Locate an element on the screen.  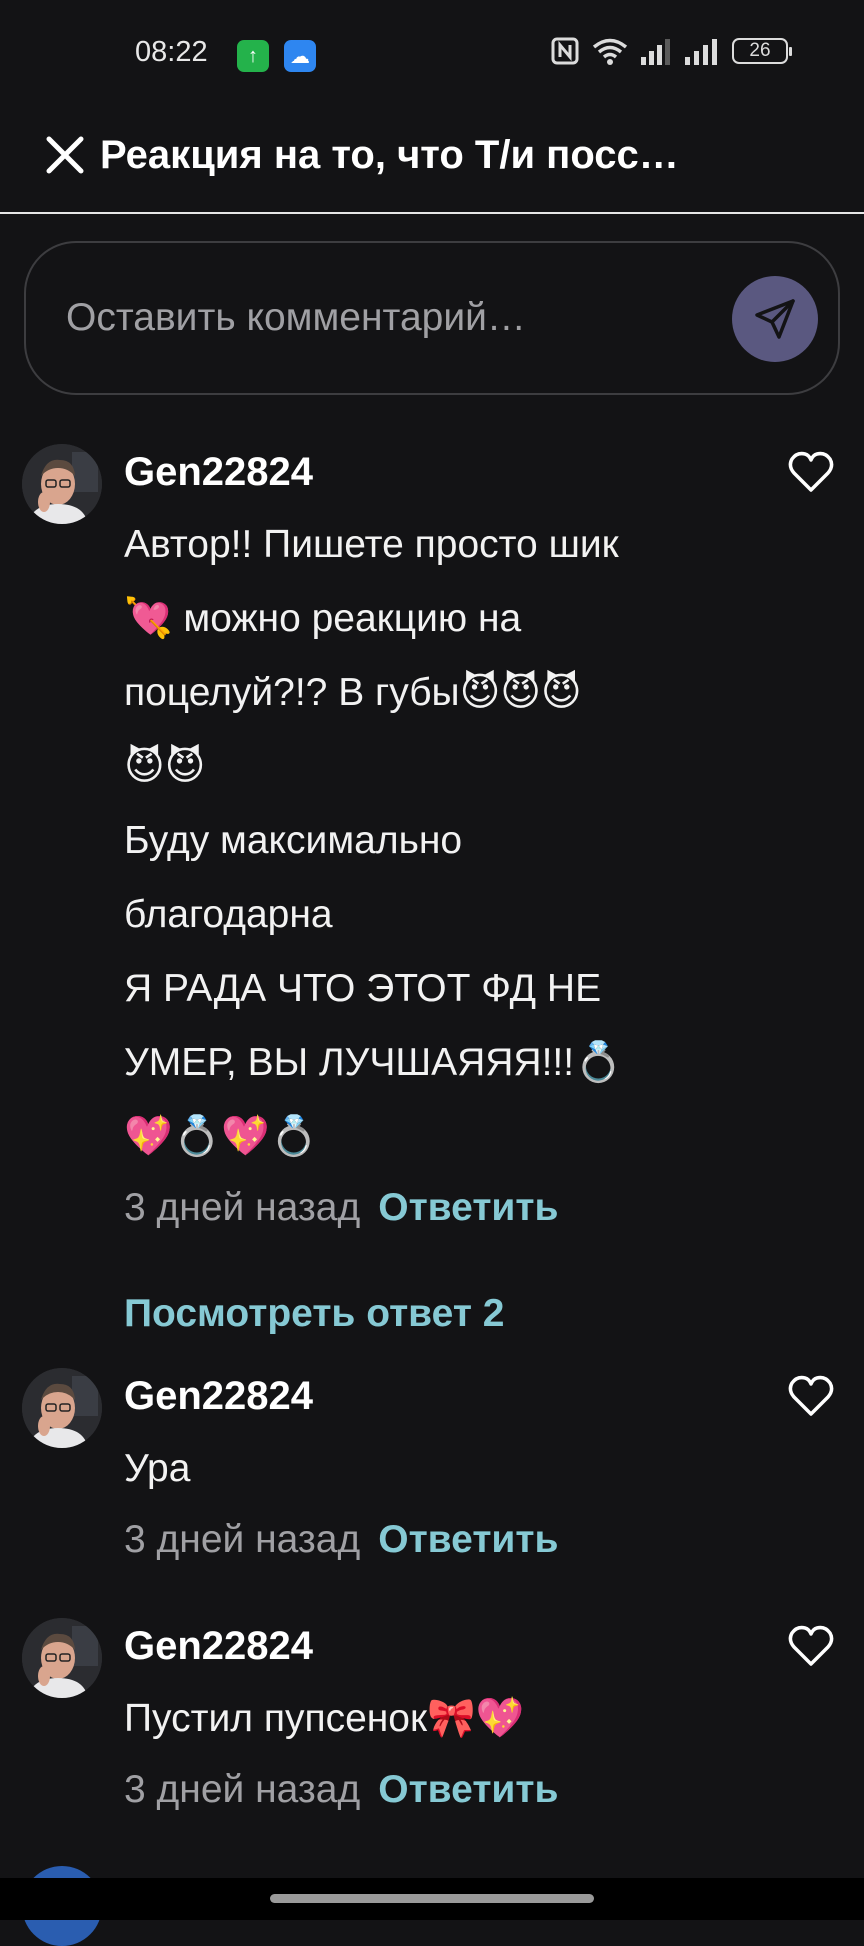
comment-line: Ура is located at coordinates (157, 1468).